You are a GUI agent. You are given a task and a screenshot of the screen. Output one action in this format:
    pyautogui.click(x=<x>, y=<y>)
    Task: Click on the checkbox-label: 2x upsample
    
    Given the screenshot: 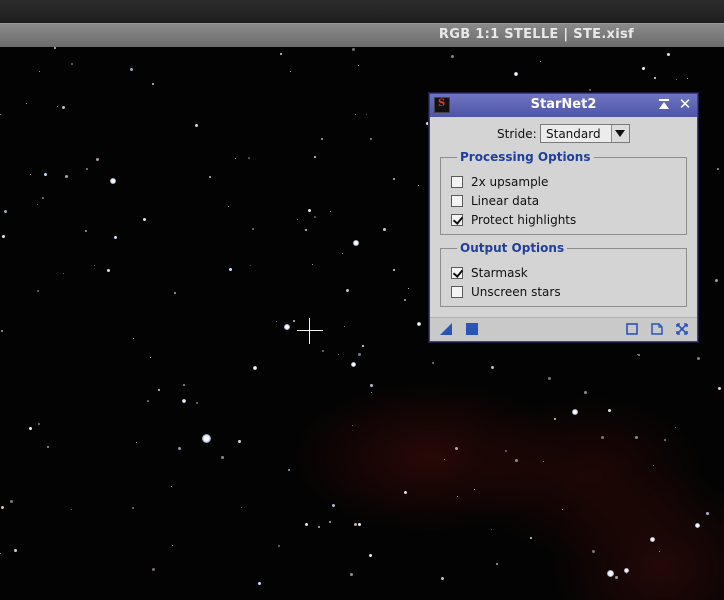 What is the action you would take?
    pyautogui.click(x=510, y=182)
    